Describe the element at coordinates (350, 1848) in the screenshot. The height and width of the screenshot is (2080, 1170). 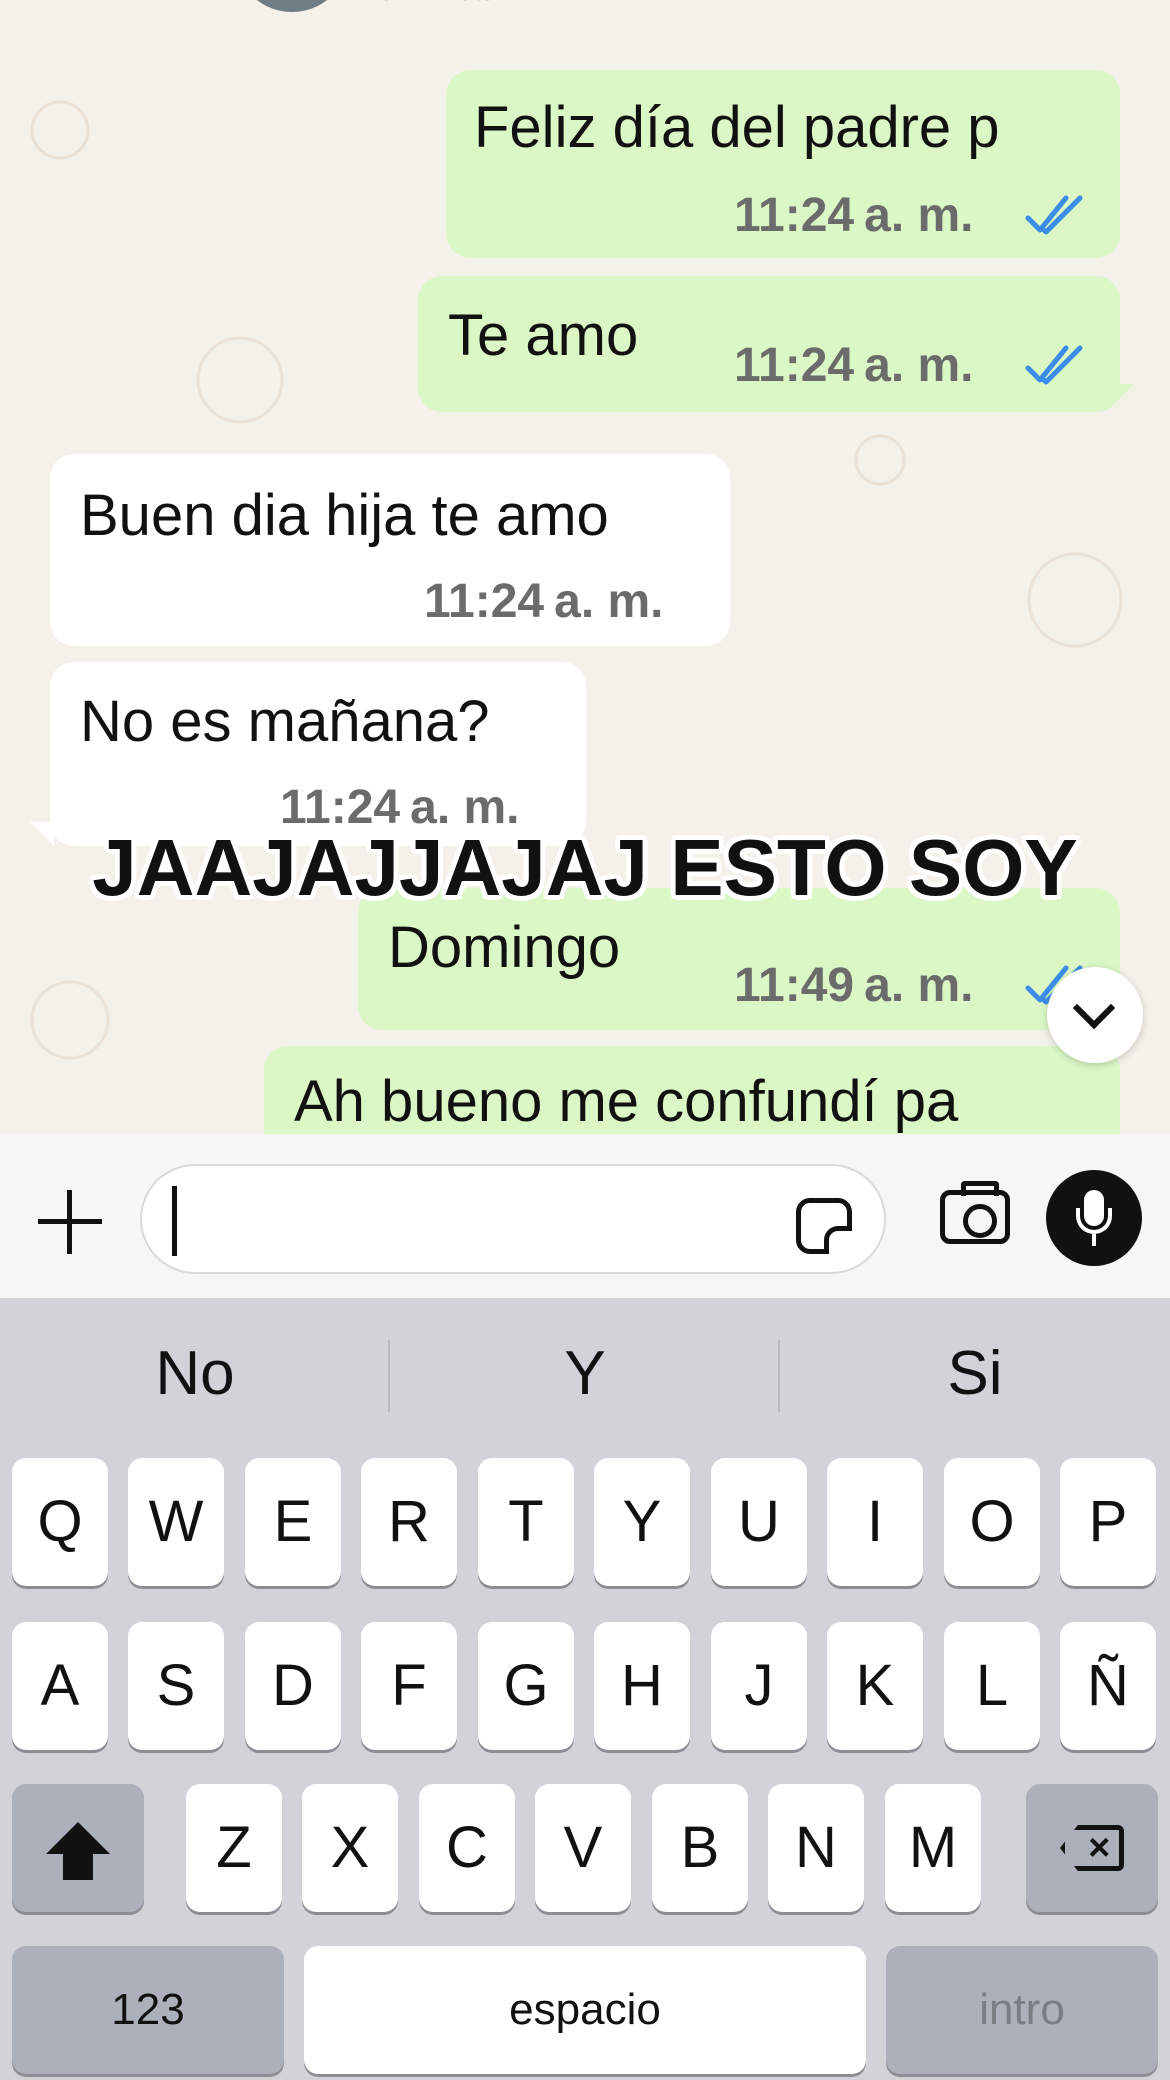
I see `key-x: X` at that location.